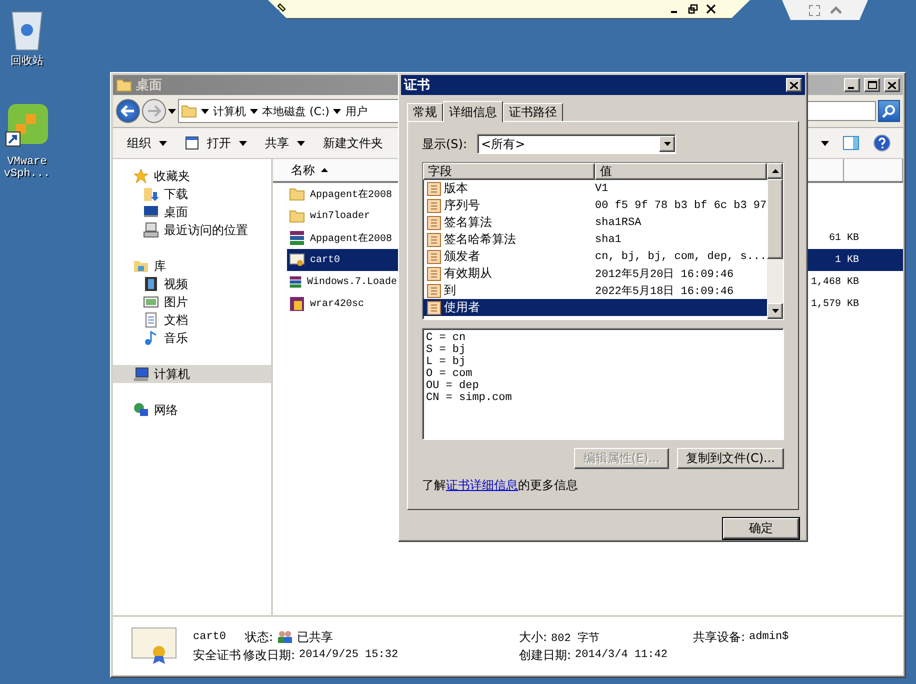 This screenshot has width=916, height=684. I want to click on value-line: L = bj, so click(446, 362).